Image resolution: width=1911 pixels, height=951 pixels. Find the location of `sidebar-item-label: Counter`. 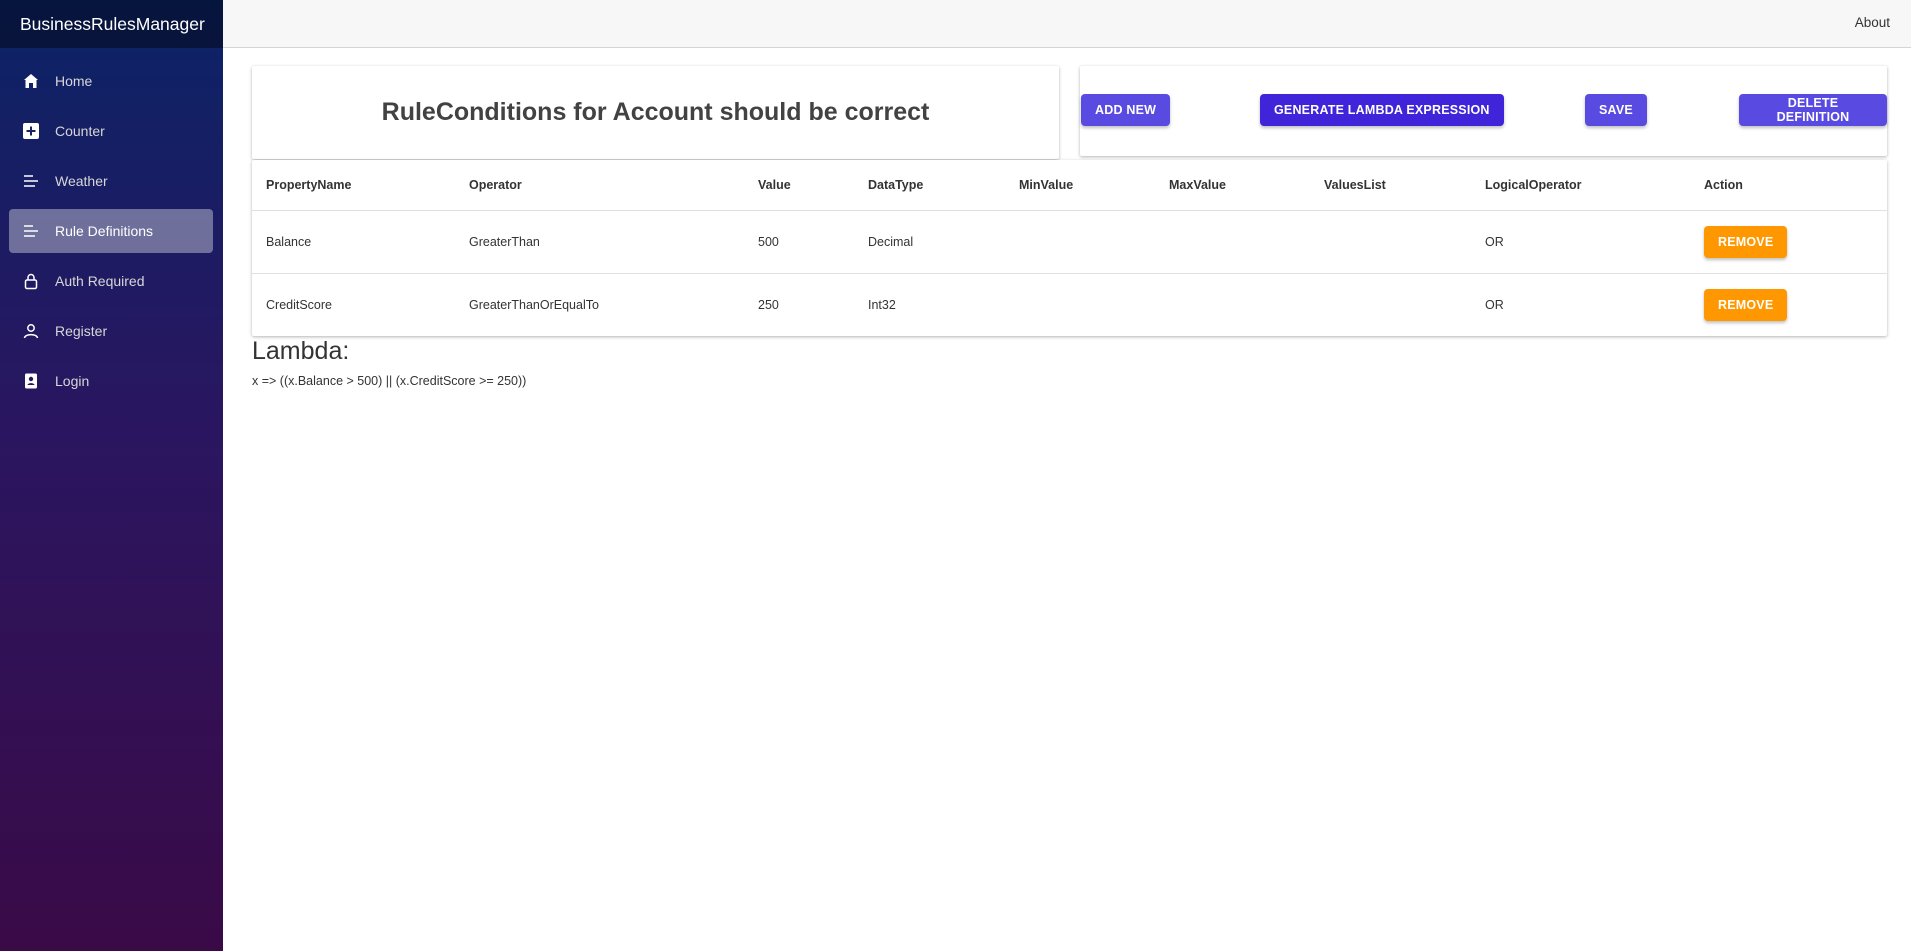

sidebar-item-label: Counter is located at coordinates (80, 131).